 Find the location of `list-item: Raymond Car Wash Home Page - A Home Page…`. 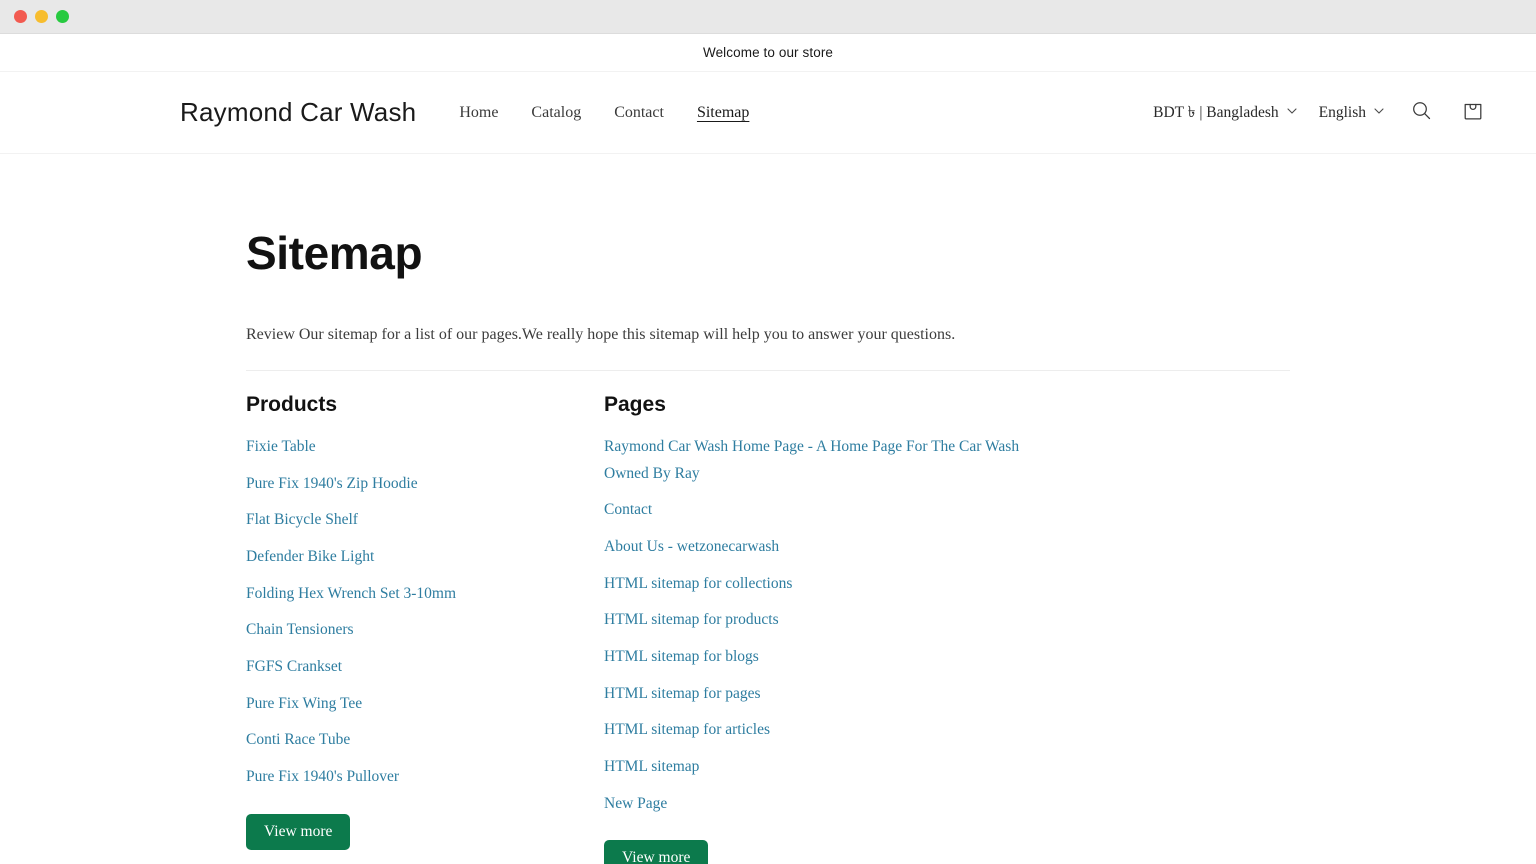

list-item: Raymond Car Wash Home Page - A Home Page… is located at coordinates (814, 460).